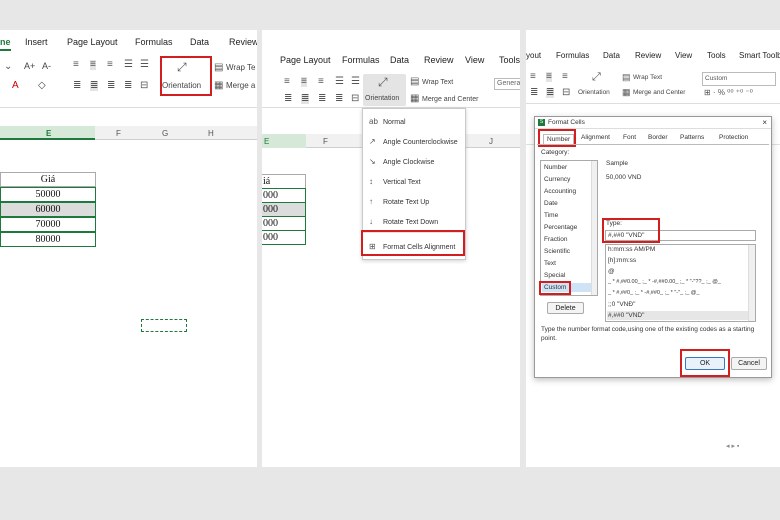  What do you see at coordinates (46, 66) in the screenshot?
I see `decrease-font-button: A-` at bounding box center [46, 66].